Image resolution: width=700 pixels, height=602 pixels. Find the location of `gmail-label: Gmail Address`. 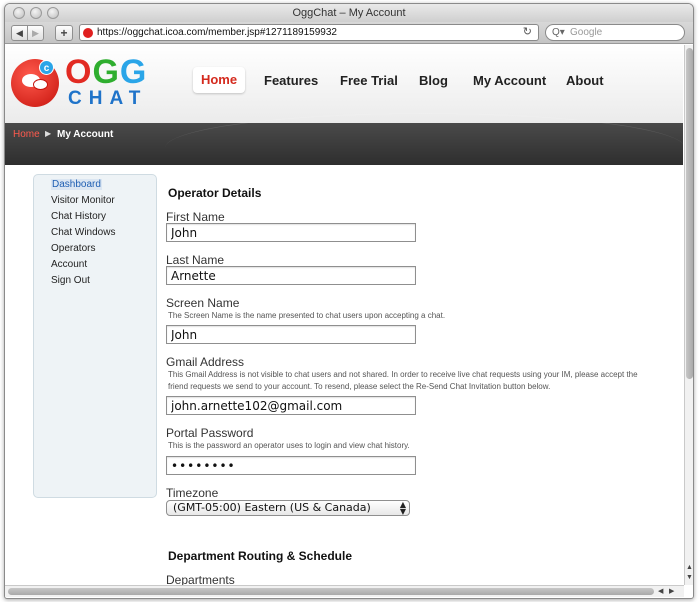

gmail-label: Gmail Address is located at coordinates (205, 362).